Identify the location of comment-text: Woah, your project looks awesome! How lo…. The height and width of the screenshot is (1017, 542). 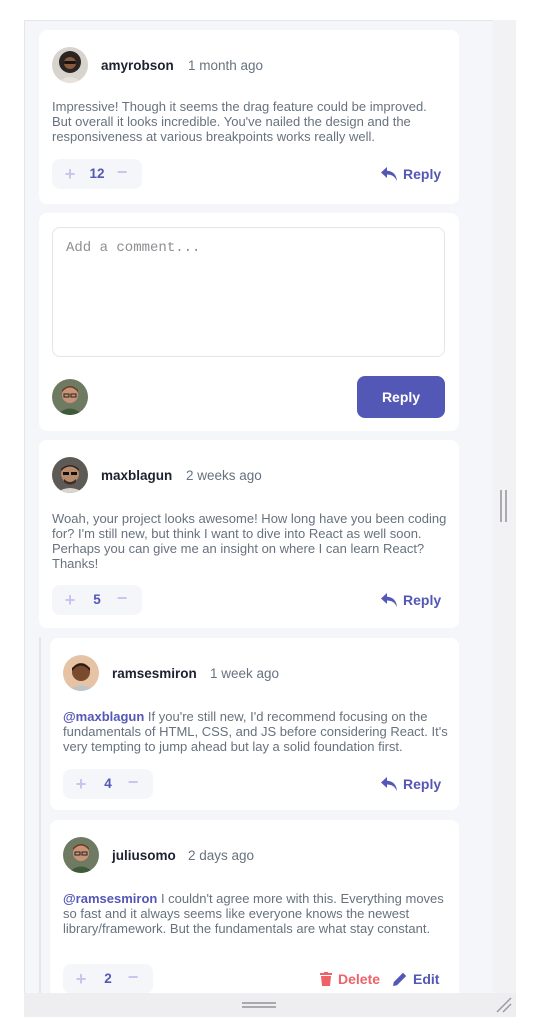
(249, 541).